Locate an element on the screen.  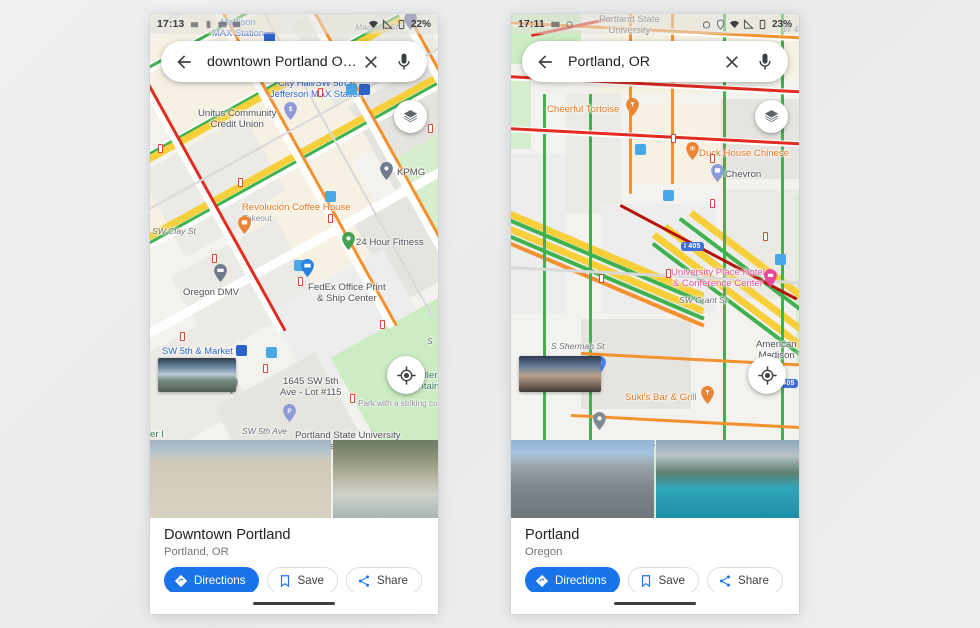
directions-label: Directions is located at coordinates (581, 580).